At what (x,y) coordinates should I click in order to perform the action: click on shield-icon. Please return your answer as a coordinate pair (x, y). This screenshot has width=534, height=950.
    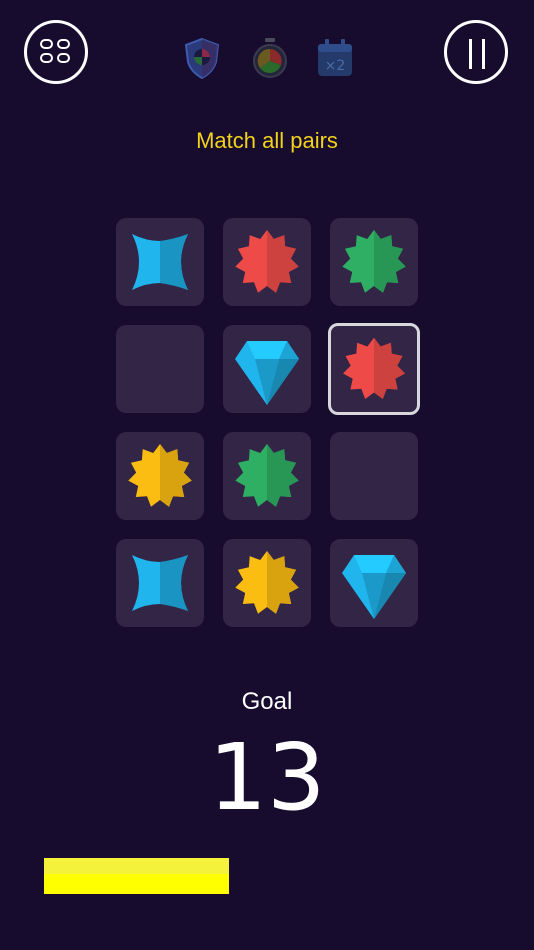
    Looking at the image, I should click on (202, 58).